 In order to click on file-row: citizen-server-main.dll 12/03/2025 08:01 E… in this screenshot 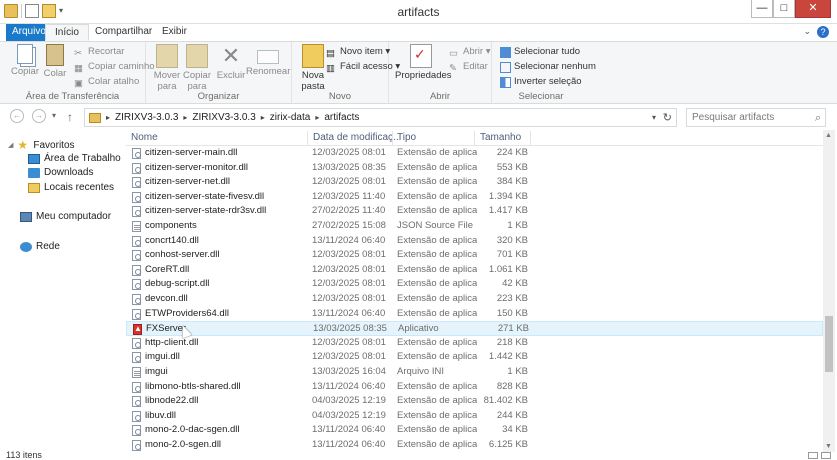, I will do `click(474, 153)`.